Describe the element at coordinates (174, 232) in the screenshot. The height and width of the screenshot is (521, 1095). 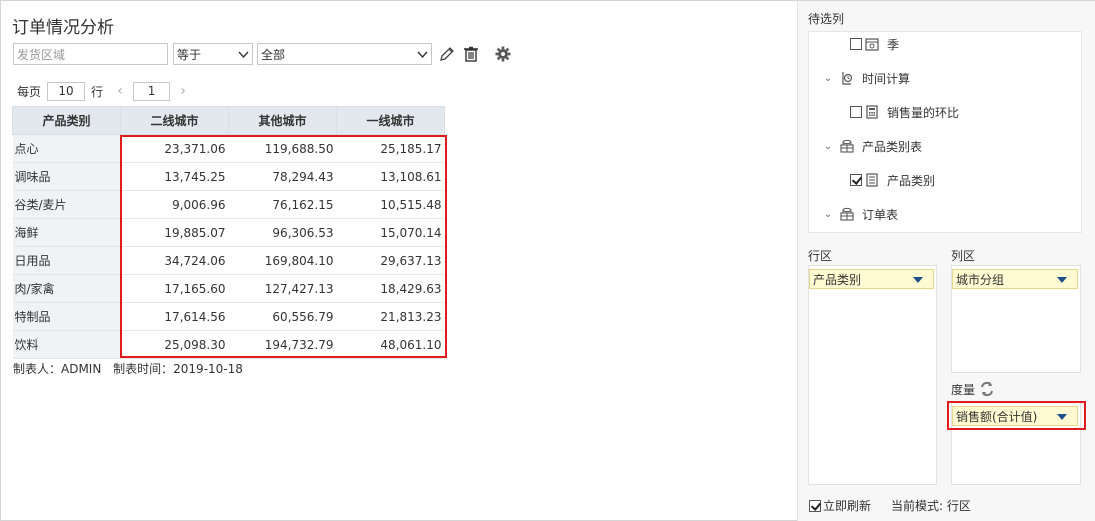
I see `table-cell: 19,885.07` at that location.